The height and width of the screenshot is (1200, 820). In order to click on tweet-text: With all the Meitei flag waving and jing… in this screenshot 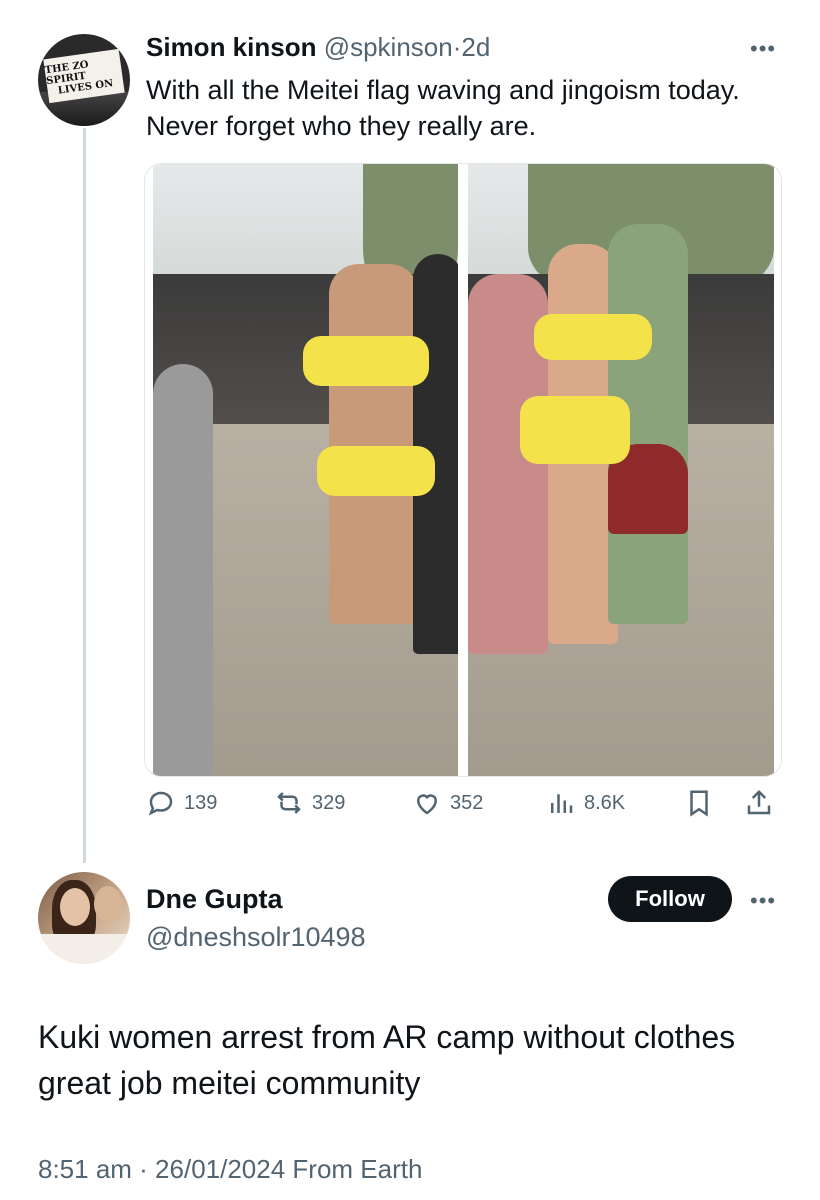, I will do `click(443, 108)`.